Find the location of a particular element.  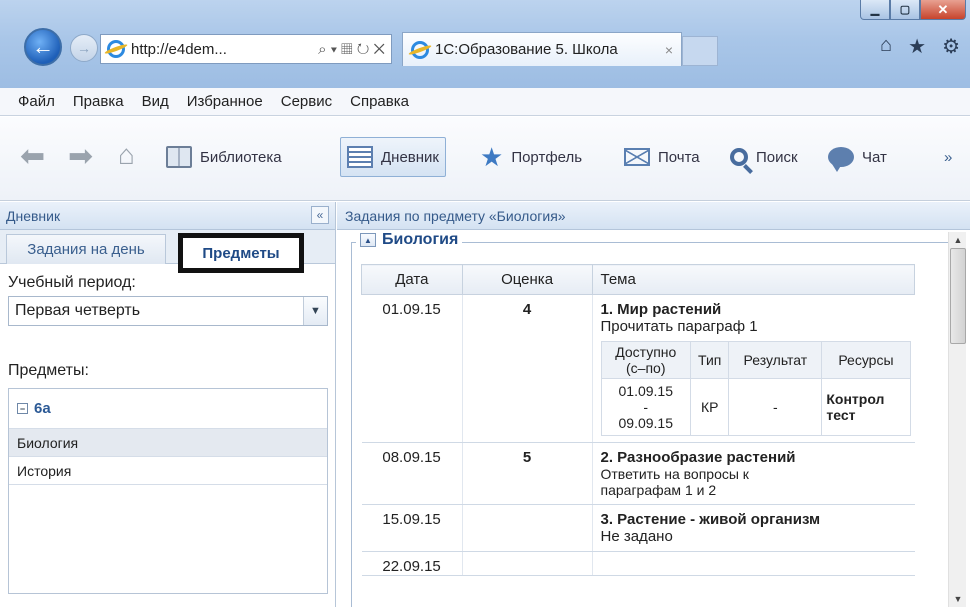

menu-bar: Файл Правка Вид Избранное Сервис Справка is located at coordinates (485, 102).